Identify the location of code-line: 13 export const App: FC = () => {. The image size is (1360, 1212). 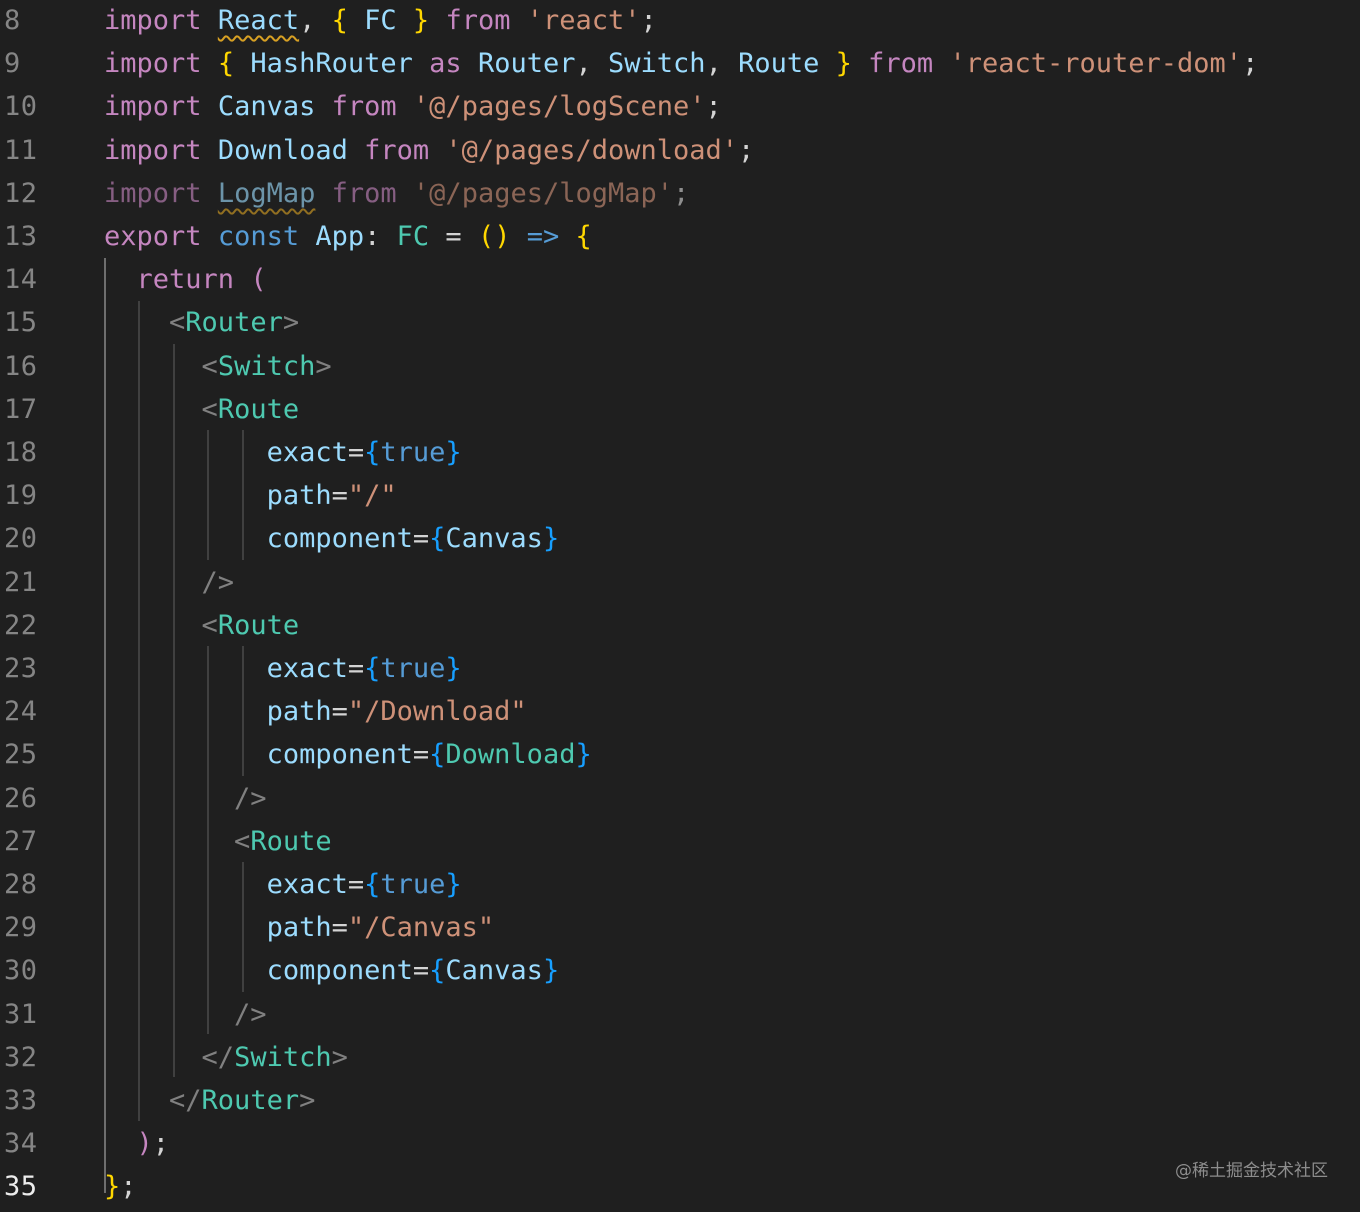
(680, 236).